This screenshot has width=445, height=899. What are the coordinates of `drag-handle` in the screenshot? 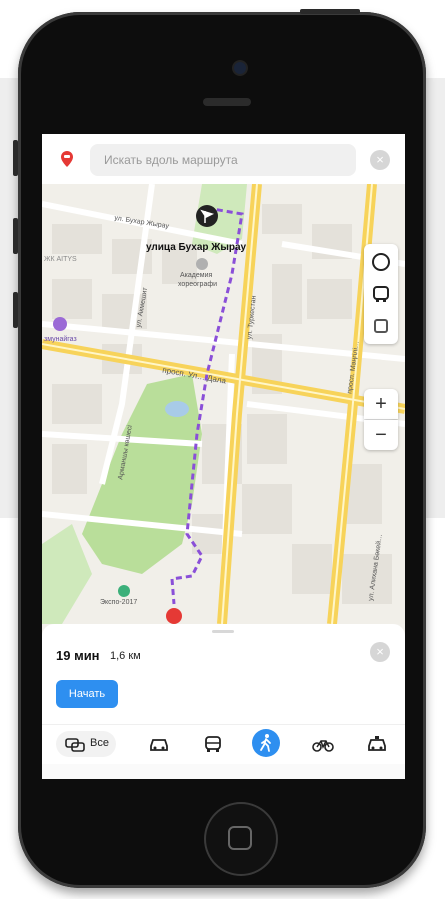 It's located at (223, 631).